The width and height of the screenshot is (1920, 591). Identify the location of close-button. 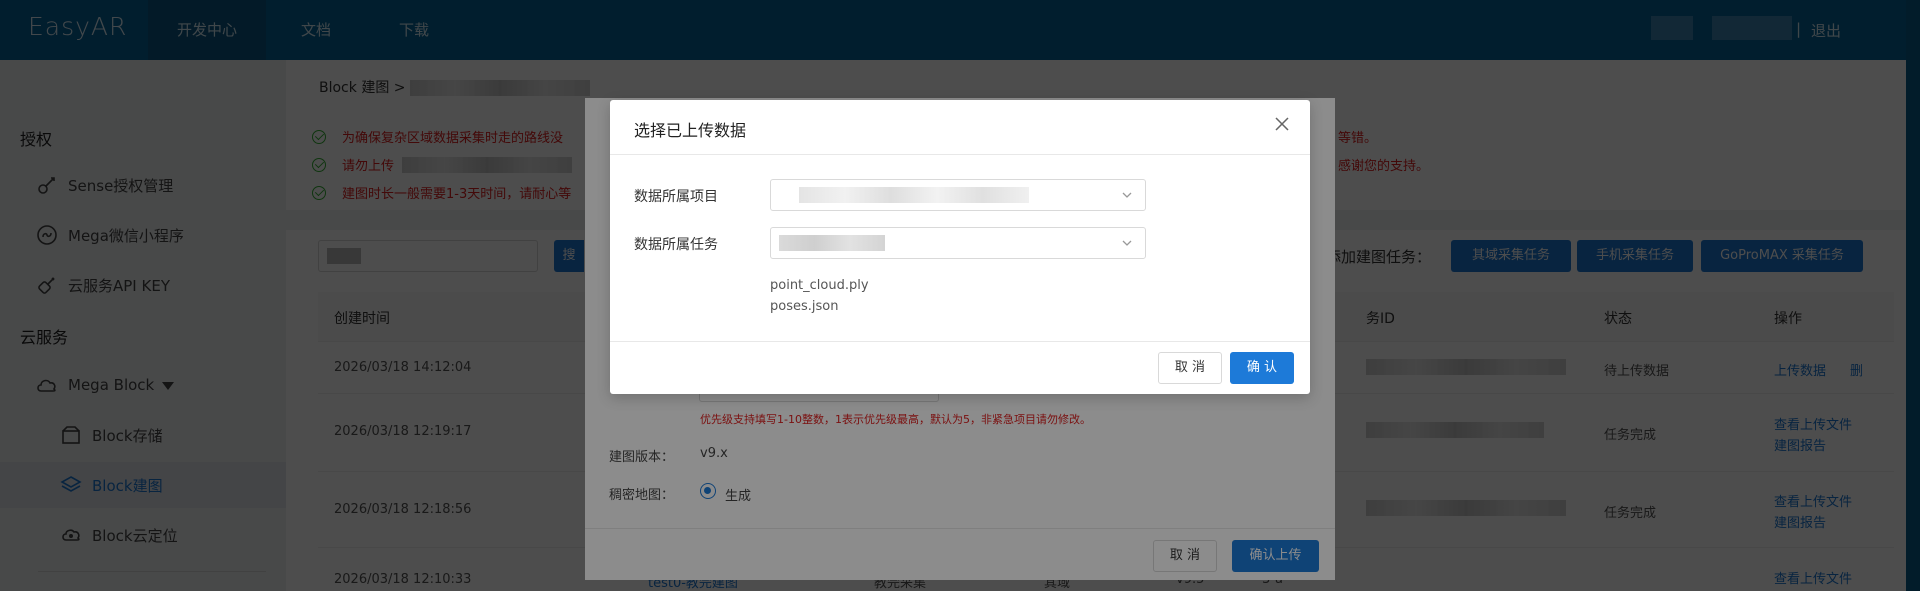
(1282, 126).